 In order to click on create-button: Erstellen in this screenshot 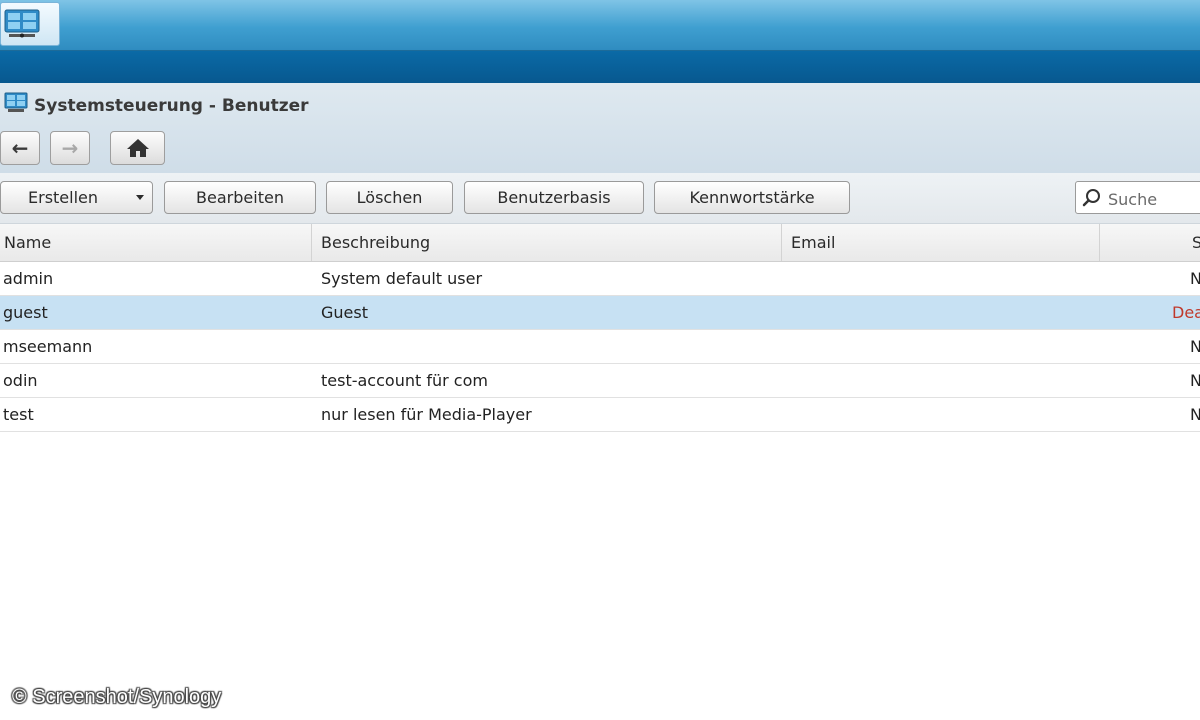, I will do `click(76, 197)`.